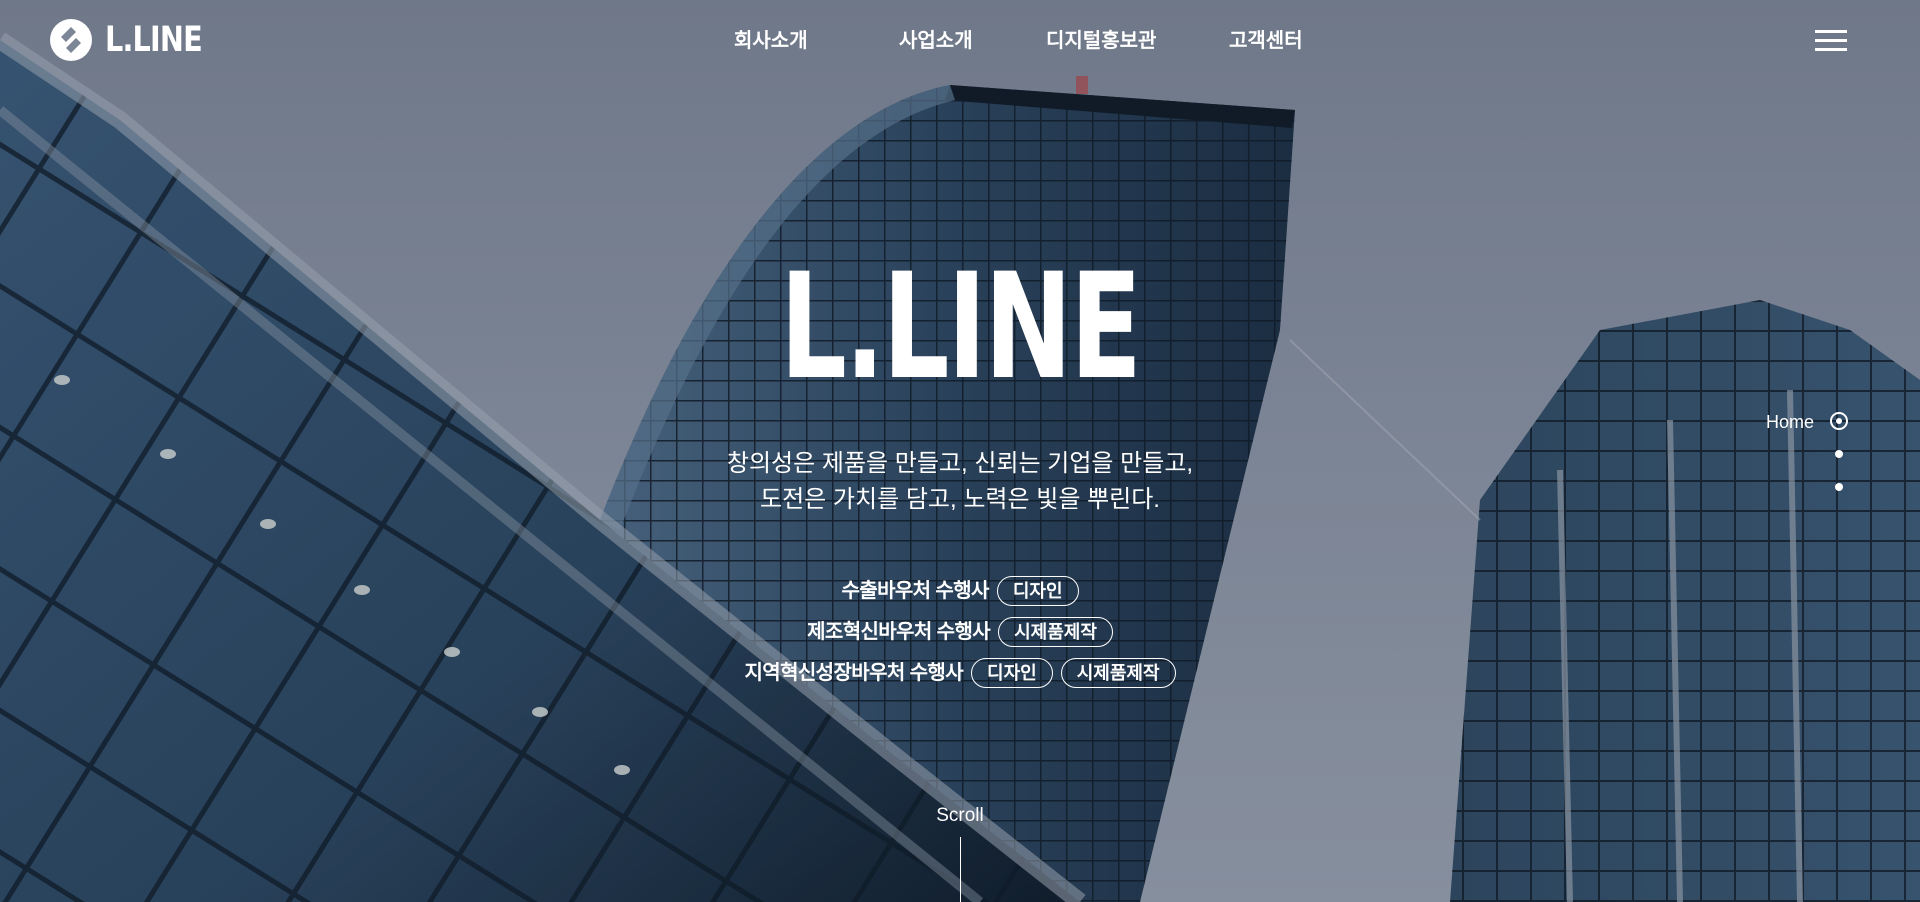 The height and width of the screenshot is (902, 1920). What do you see at coordinates (936, 41) in the screenshot?
I see `nav-item-business: 사업소개` at bounding box center [936, 41].